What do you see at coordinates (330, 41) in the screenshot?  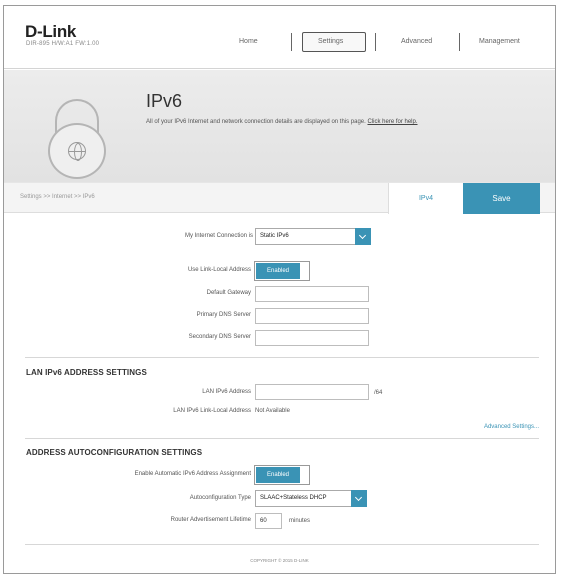 I see `nav-settings: Settings` at bounding box center [330, 41].